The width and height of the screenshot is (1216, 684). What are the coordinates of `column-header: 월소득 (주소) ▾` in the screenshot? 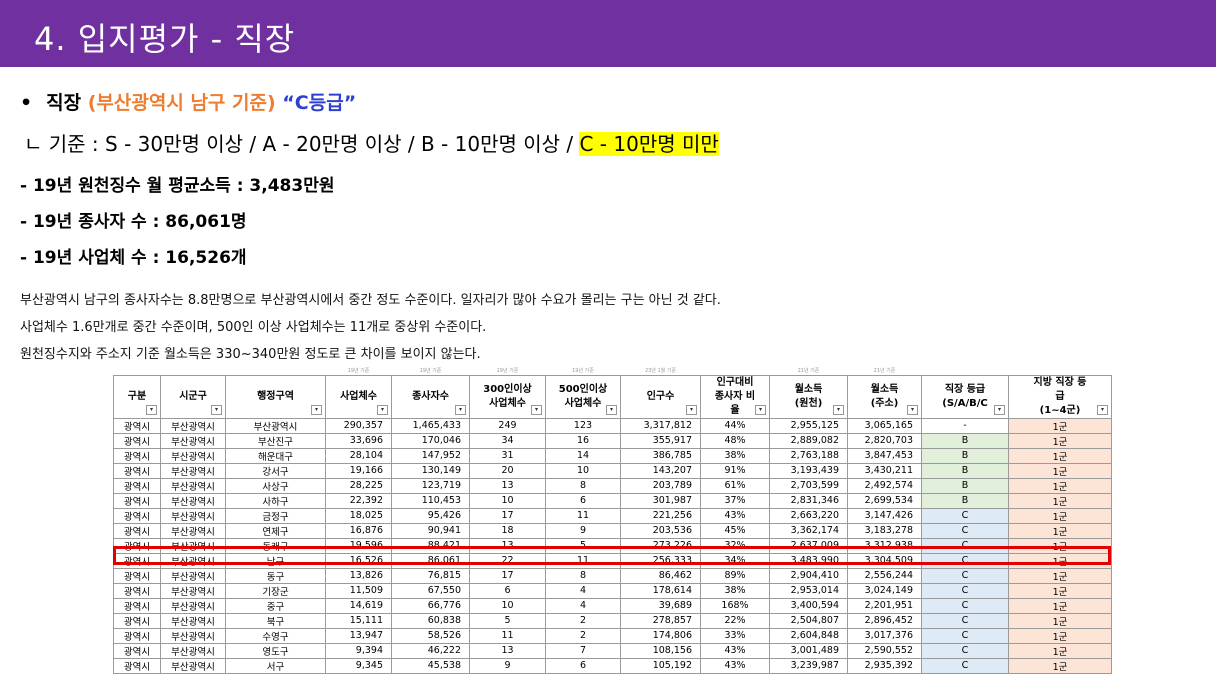 It's located at (884, 396).